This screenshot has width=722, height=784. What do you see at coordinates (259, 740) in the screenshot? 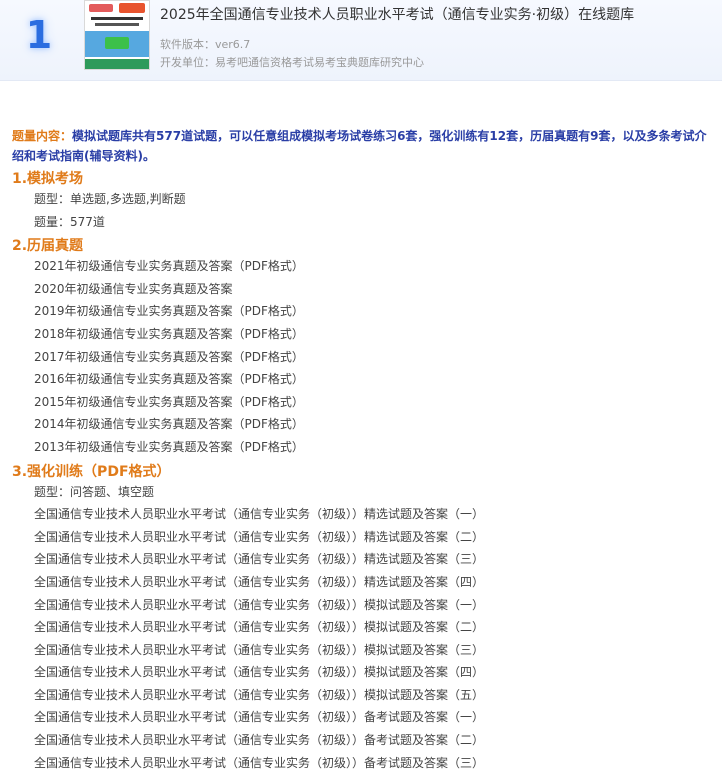
I see `list-item: 全国通信专业技术人员职业水平考试（通信专业实务（初级））备考试题及答案（二）` at bounding box center [259, 740].